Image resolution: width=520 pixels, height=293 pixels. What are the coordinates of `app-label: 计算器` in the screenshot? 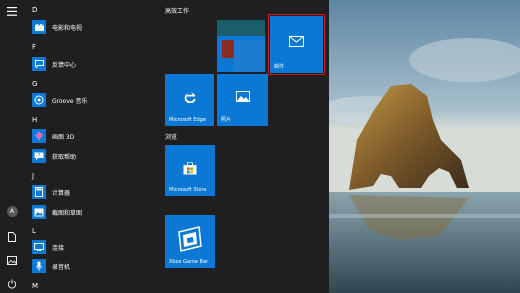 It's located at (61, 193).